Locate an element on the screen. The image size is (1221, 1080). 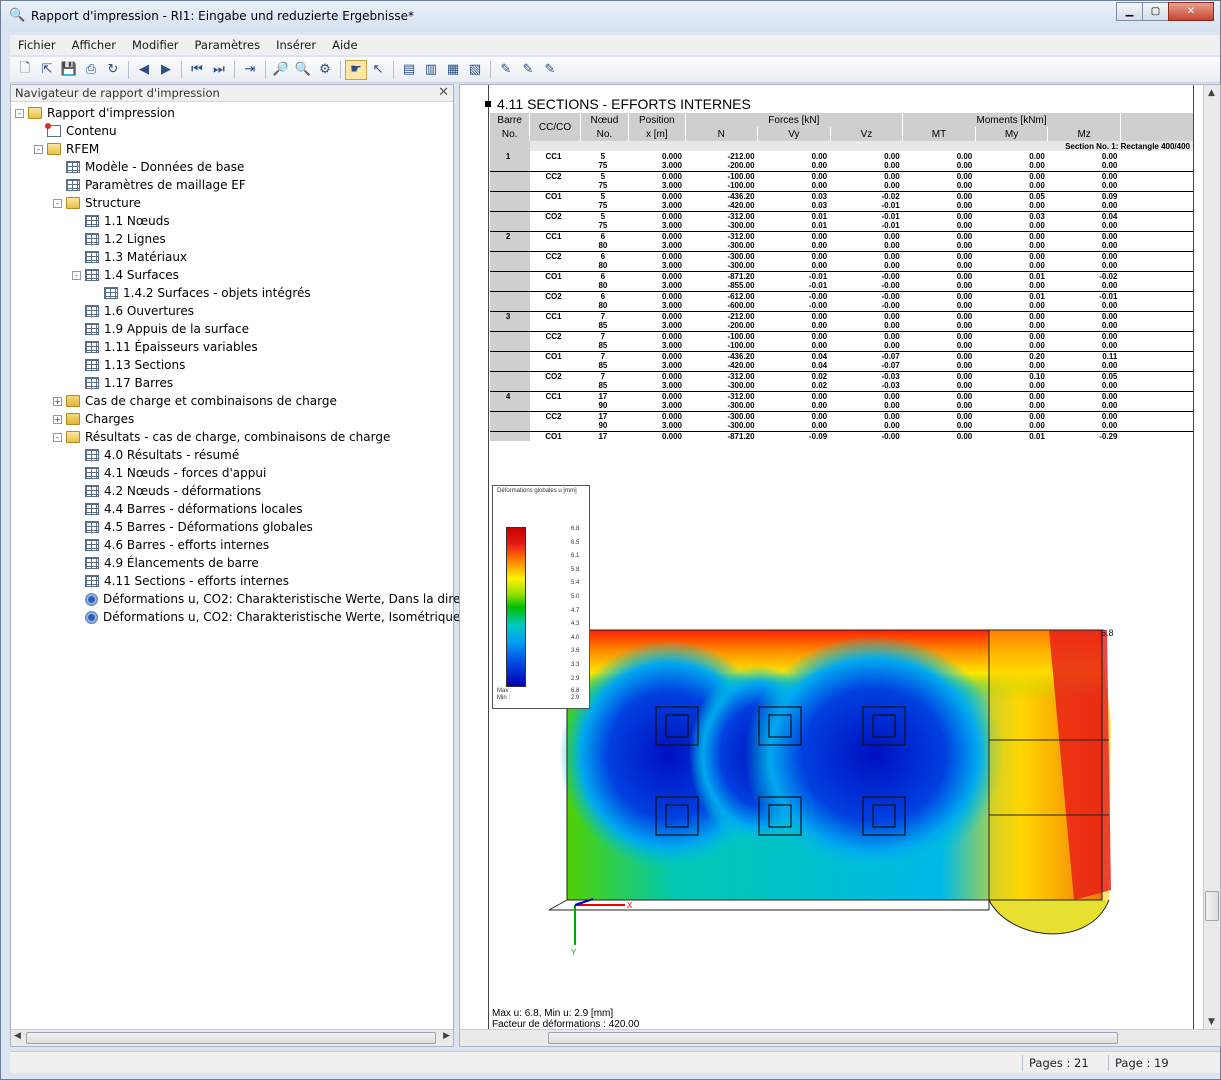
scroll-down-icon: ▼ is located at coordinates (1211, 1022).